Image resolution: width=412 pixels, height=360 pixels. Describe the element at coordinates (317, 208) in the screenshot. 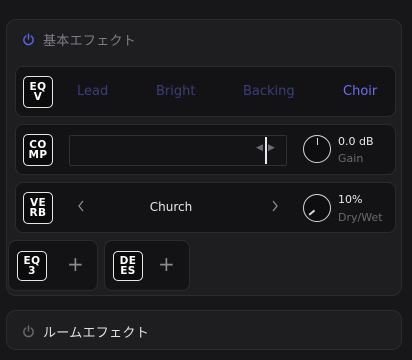

I see `dry-wet-knob` at that location.